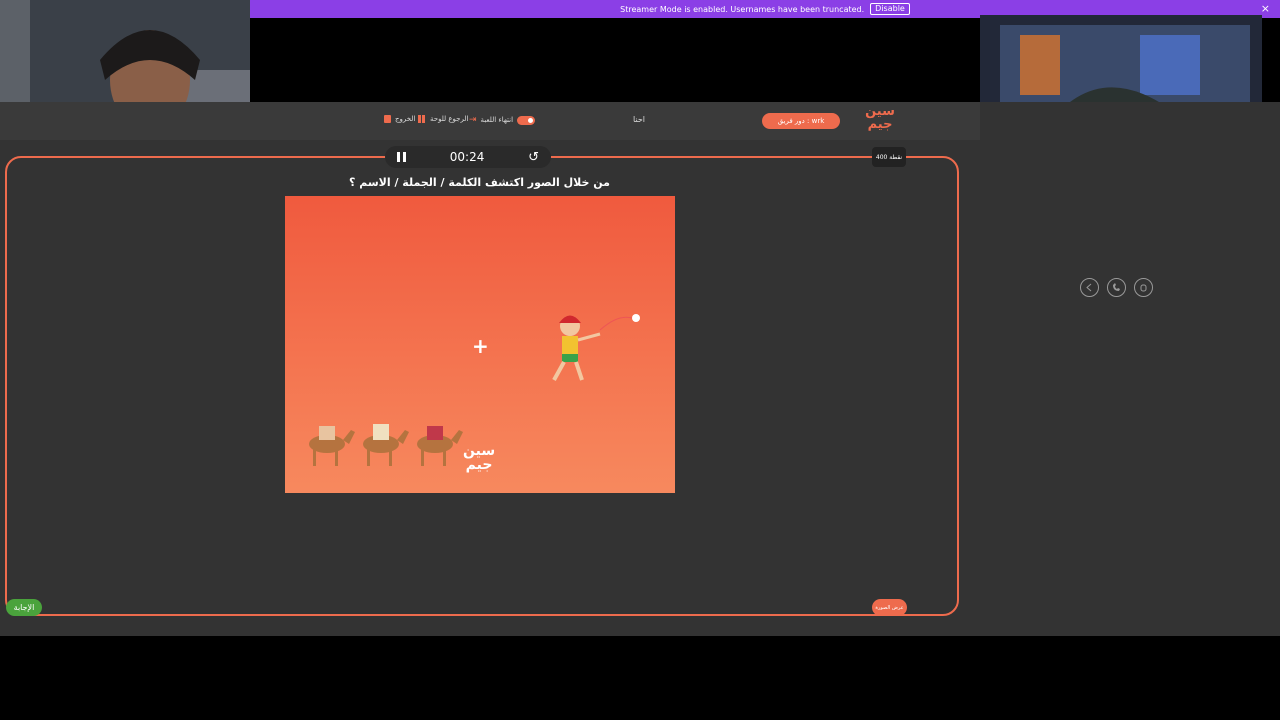 This screenshot has height=720, width=1280. I want to click on phone-icon, so click(1116, 287).